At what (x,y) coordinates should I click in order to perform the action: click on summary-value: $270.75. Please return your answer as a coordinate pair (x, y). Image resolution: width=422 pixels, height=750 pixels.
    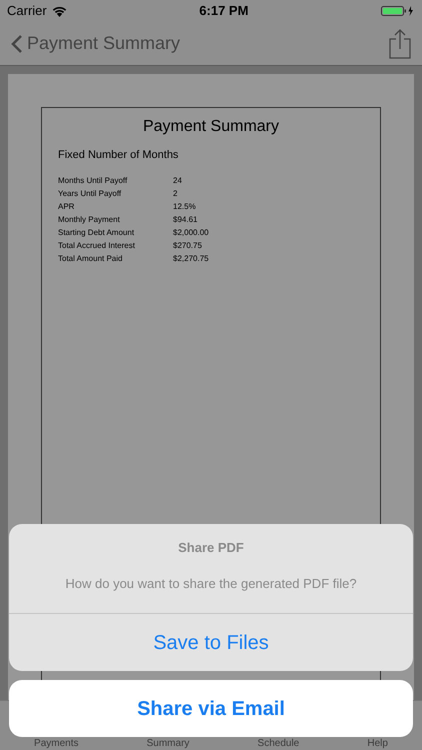
    Looking at the image, I should click on (187, 246).